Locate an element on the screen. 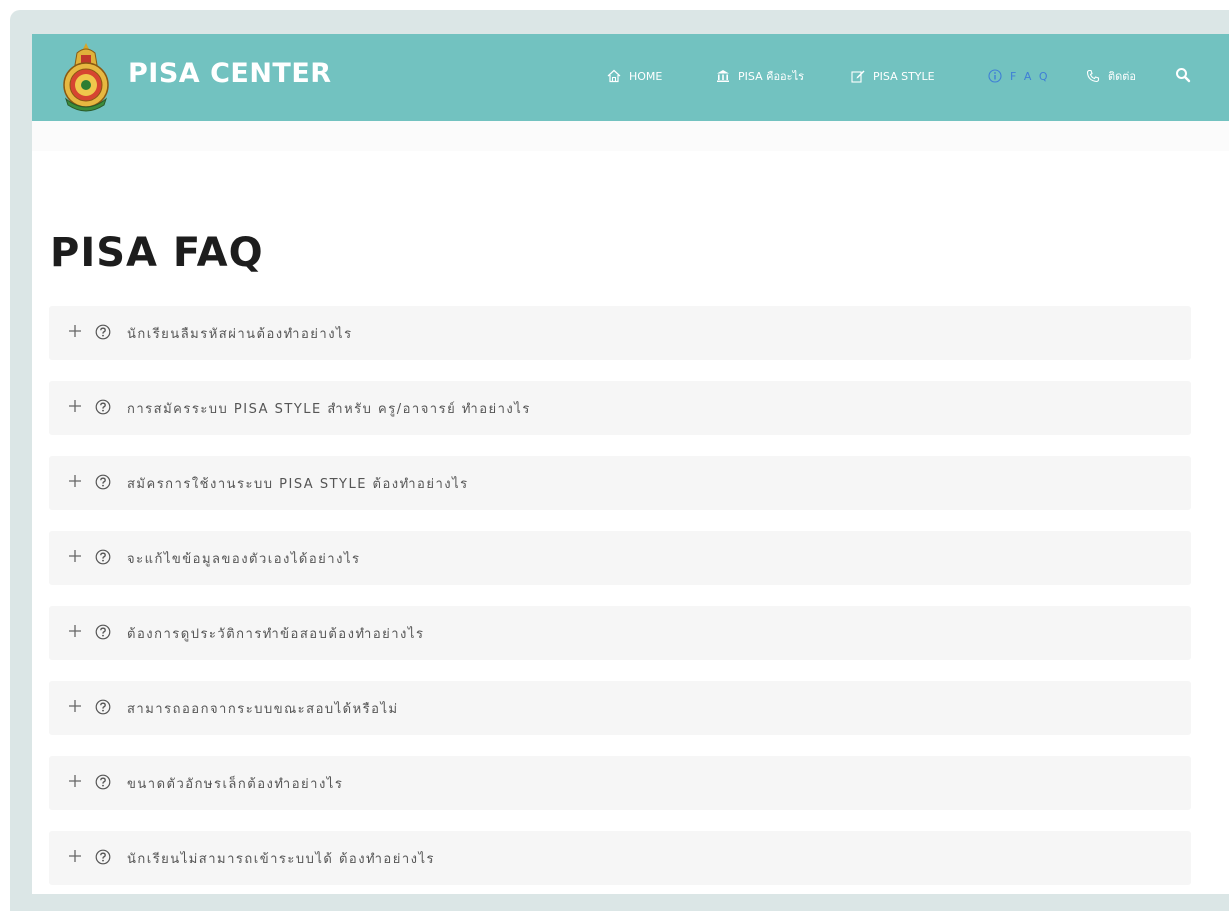  institution-icon is located at coordinates (723, 76).